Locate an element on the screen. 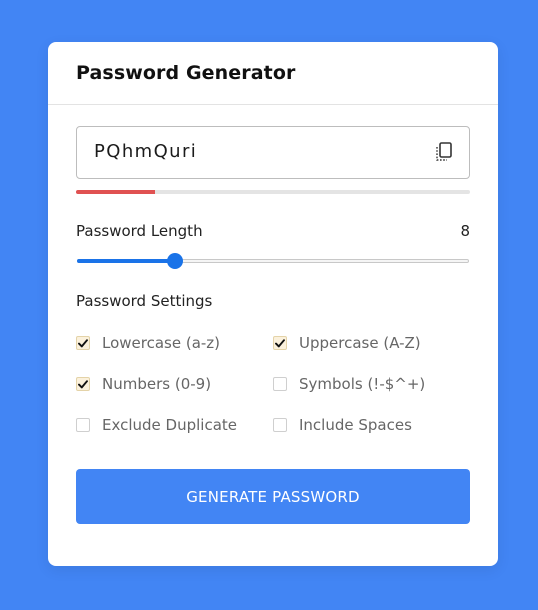 This screenshot has width=538, height=610. option-include-spaces: Include Spaces is located at coordinates (342, 425).